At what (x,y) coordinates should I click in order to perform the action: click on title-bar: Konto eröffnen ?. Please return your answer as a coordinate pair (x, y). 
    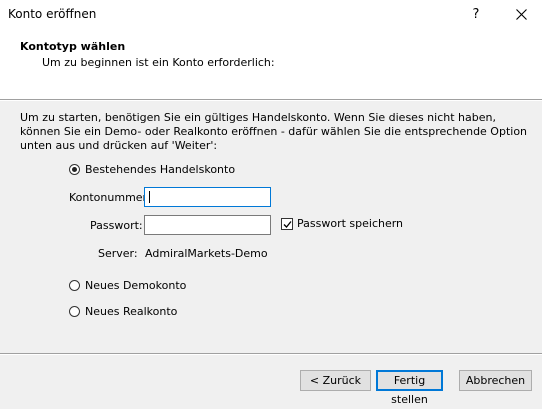
    Looking at the image, I should click on (271, 15).